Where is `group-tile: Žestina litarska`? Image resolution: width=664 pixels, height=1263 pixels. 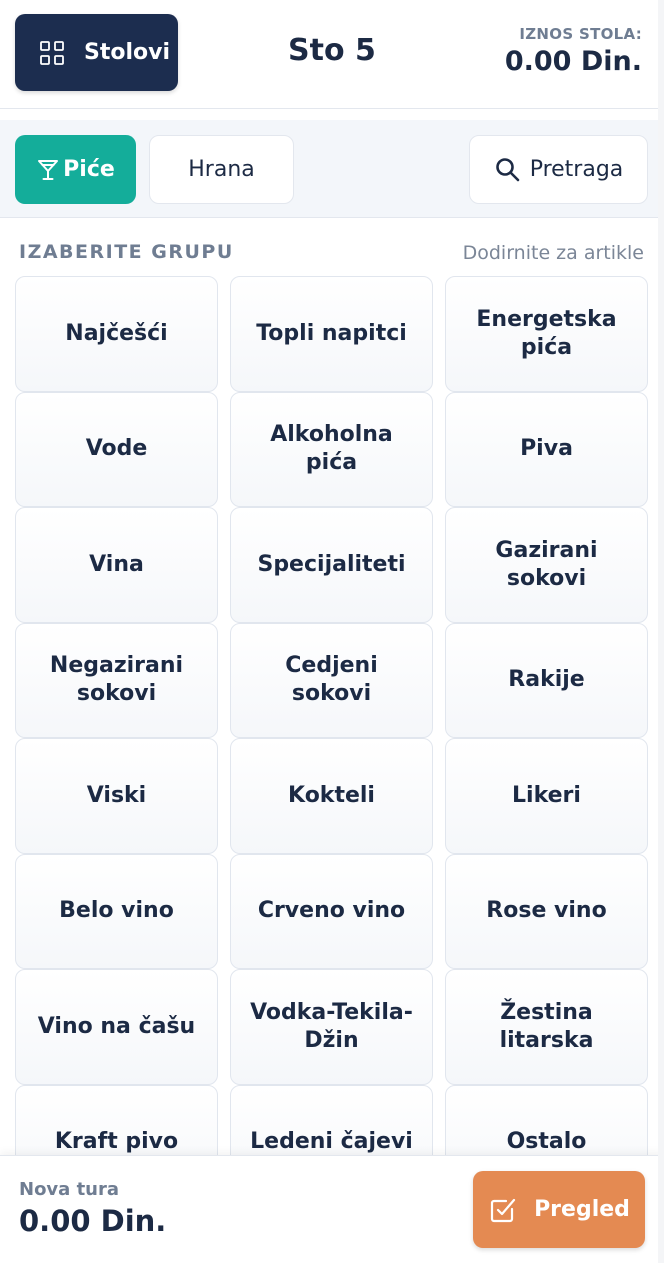 group-tile: Žestina litarska is located at coordinates (546, 1027).